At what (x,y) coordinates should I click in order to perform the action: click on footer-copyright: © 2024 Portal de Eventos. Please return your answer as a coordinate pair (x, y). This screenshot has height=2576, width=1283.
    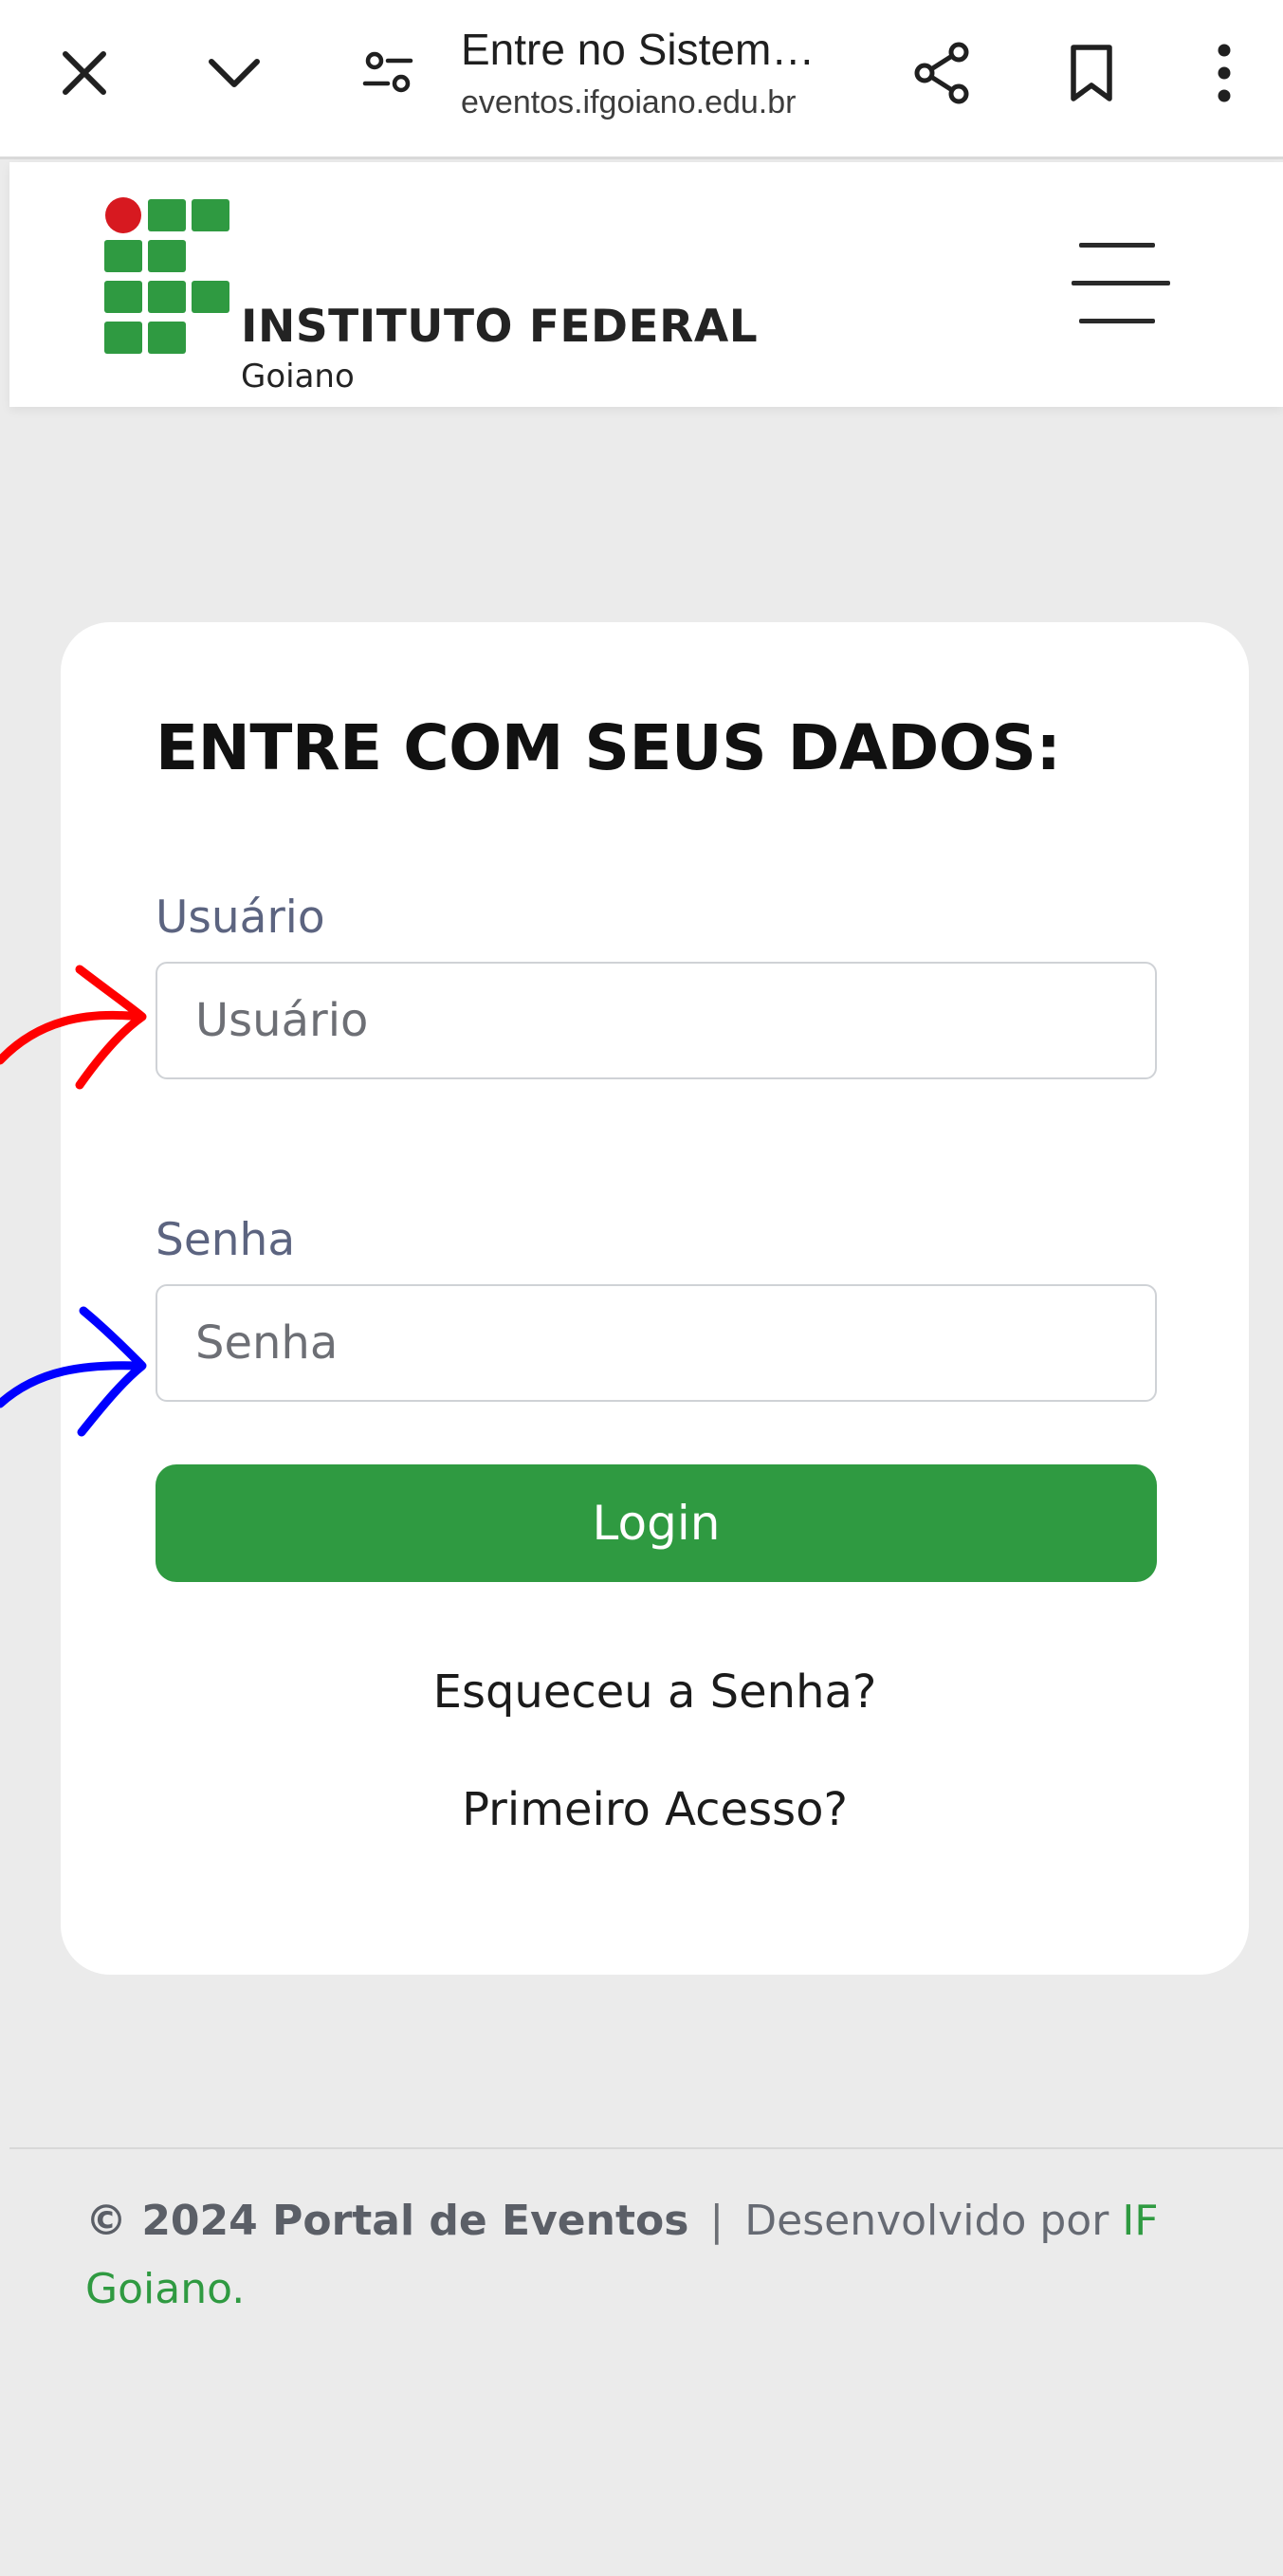
    Looking at the image, I should click on (387, 2221).